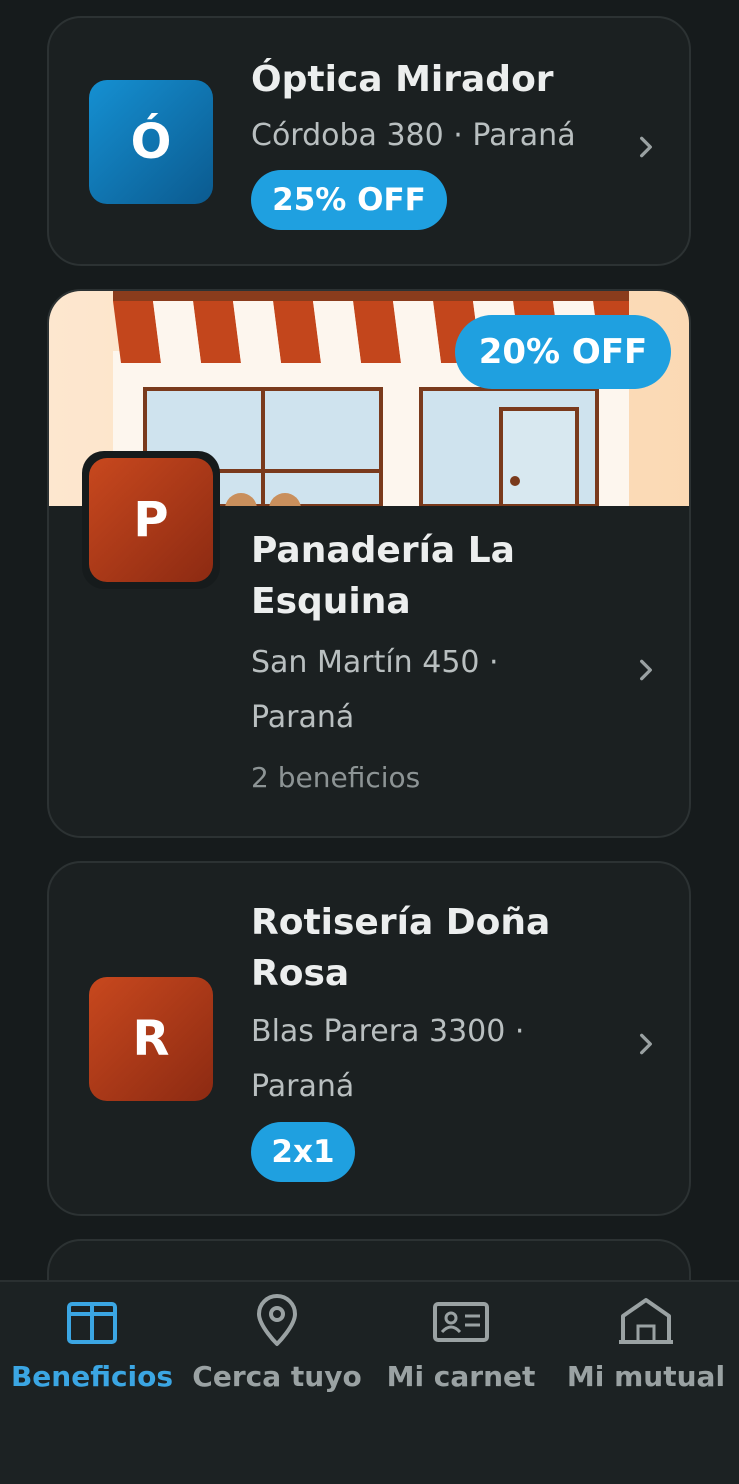  Describe the element at coordinates (401, 922) in the screenshot. I see `merchant-name: Rotisería Doña` at that location.